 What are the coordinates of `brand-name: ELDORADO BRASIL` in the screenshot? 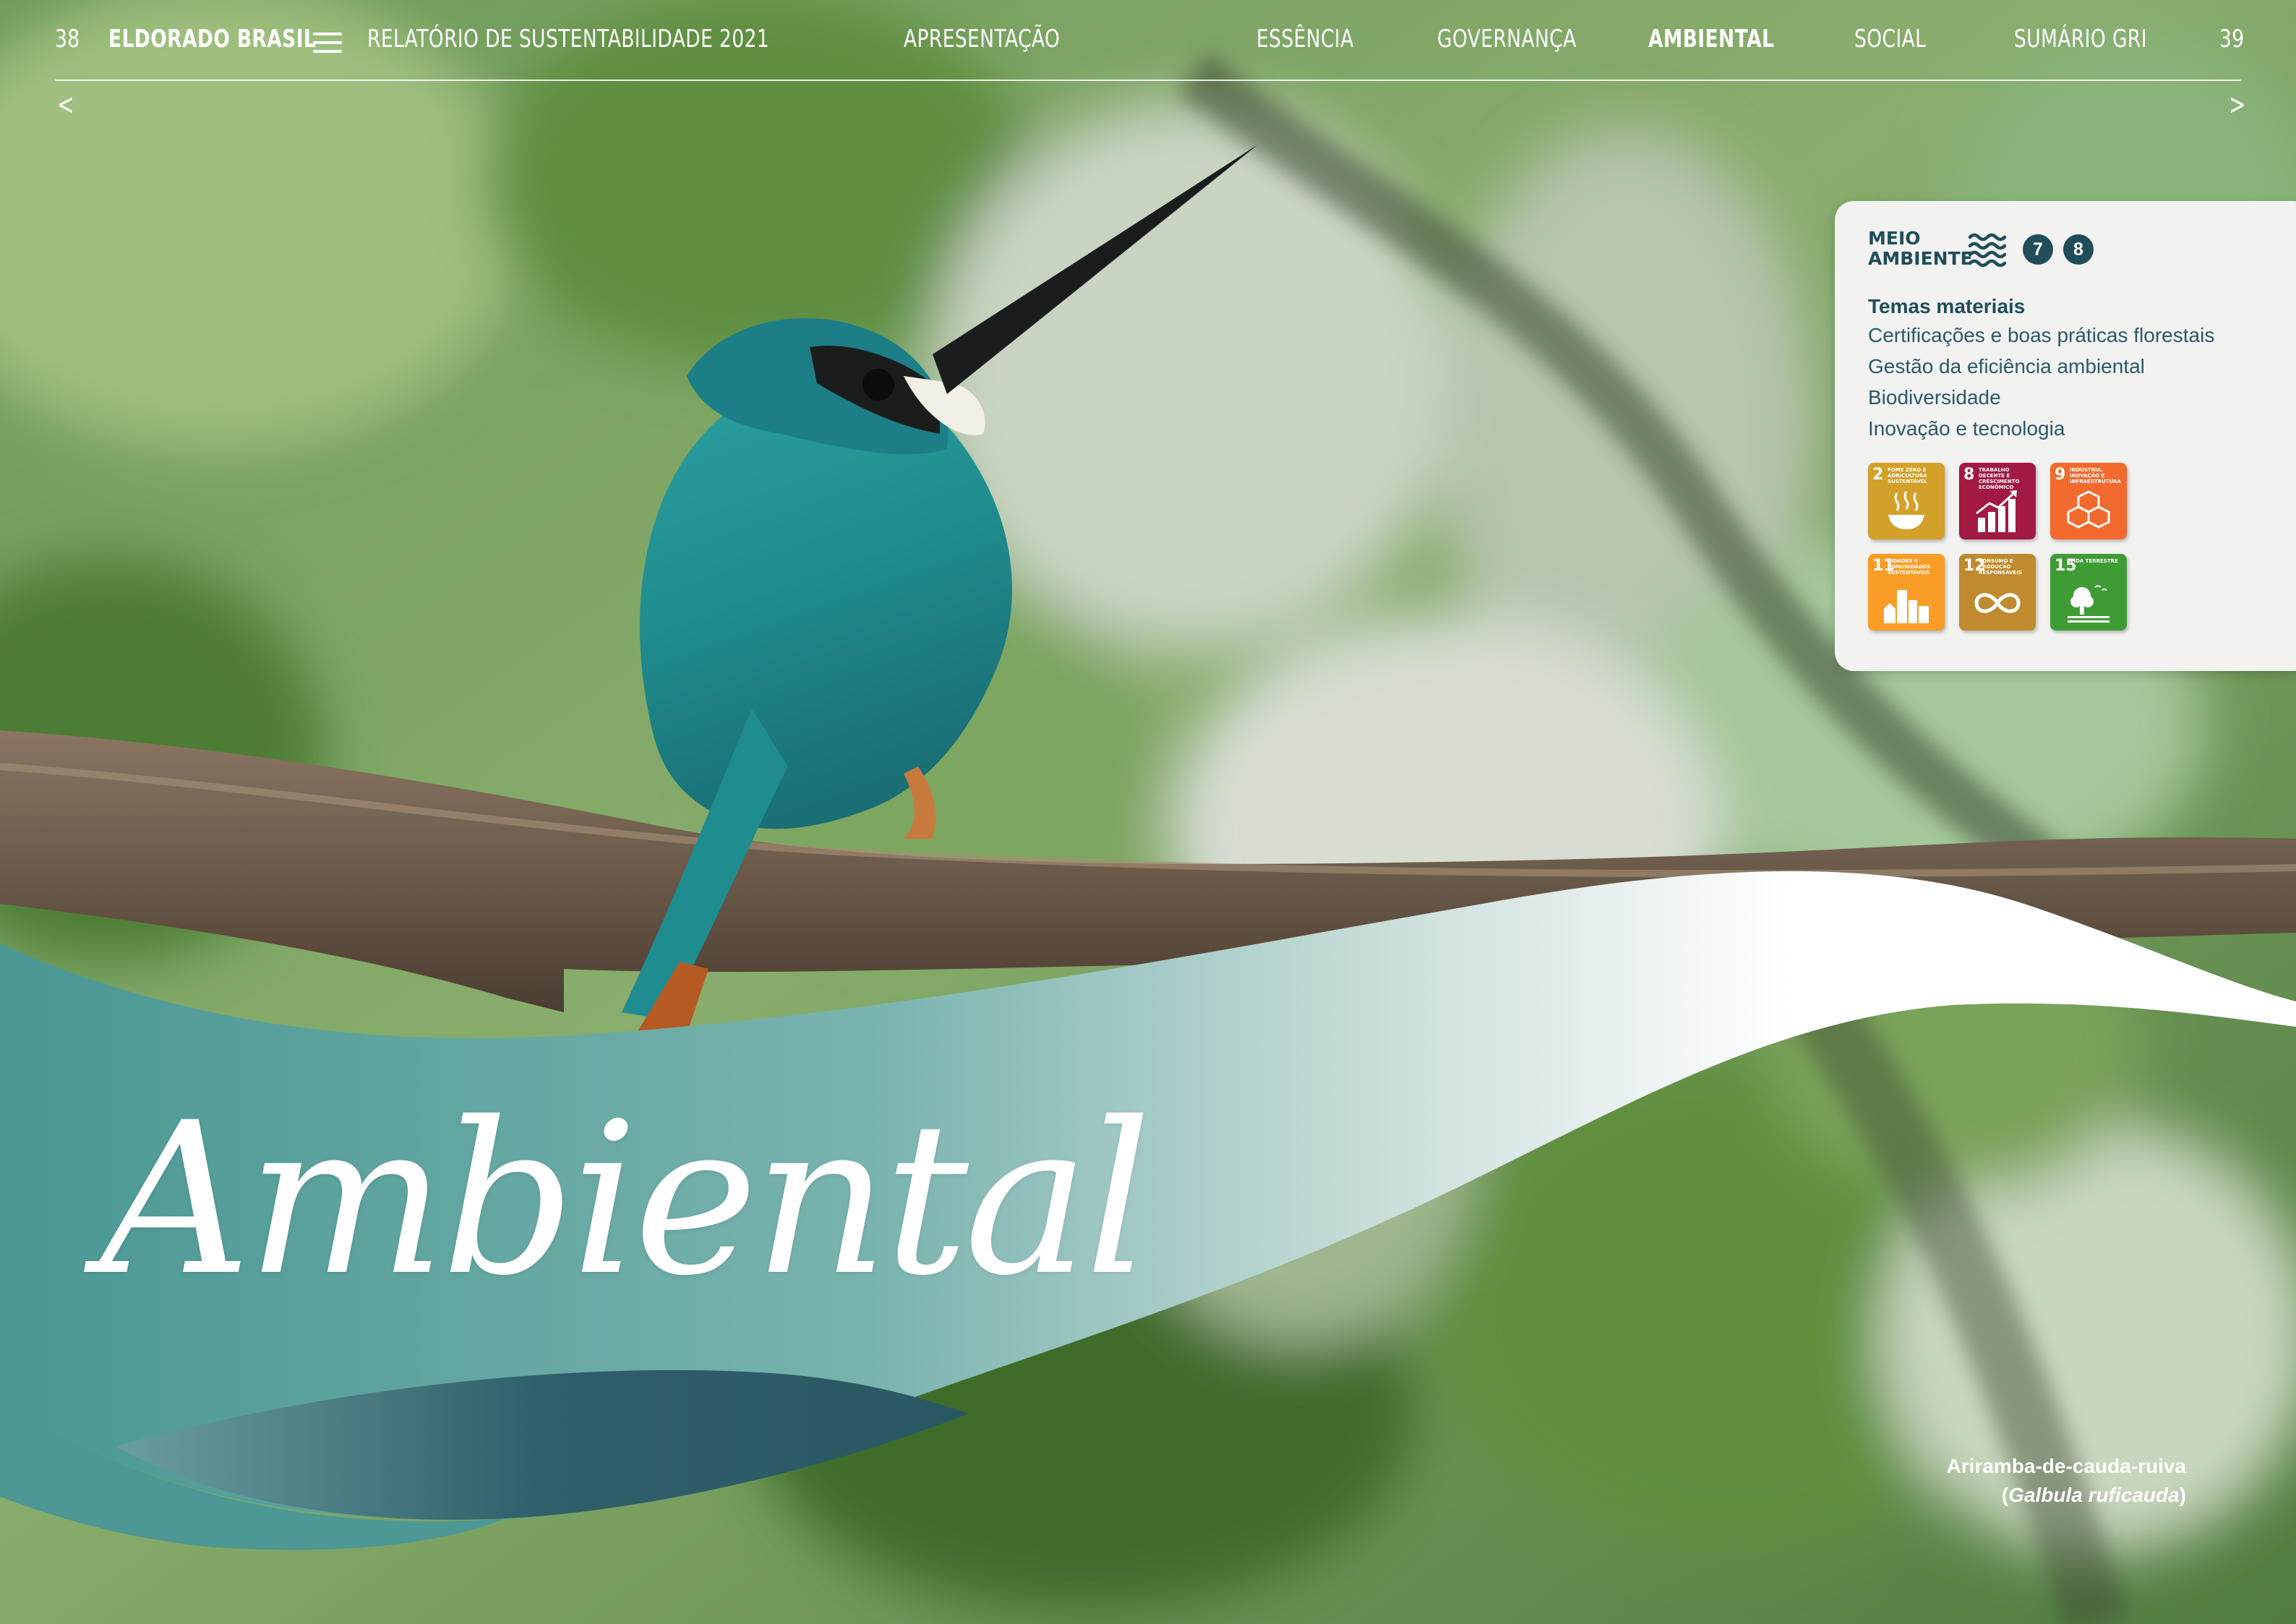 It's located at (212, 39).